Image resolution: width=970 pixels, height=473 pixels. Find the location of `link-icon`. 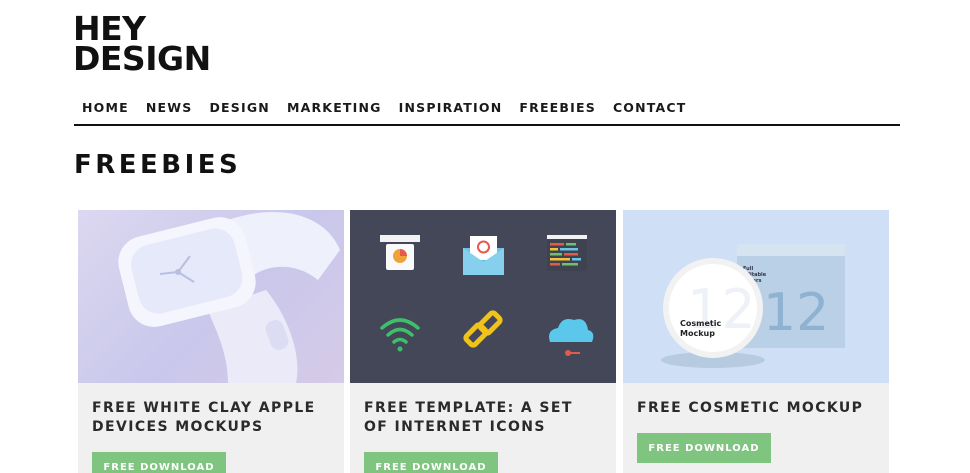

link-icon is located at coordinates (483, 329).